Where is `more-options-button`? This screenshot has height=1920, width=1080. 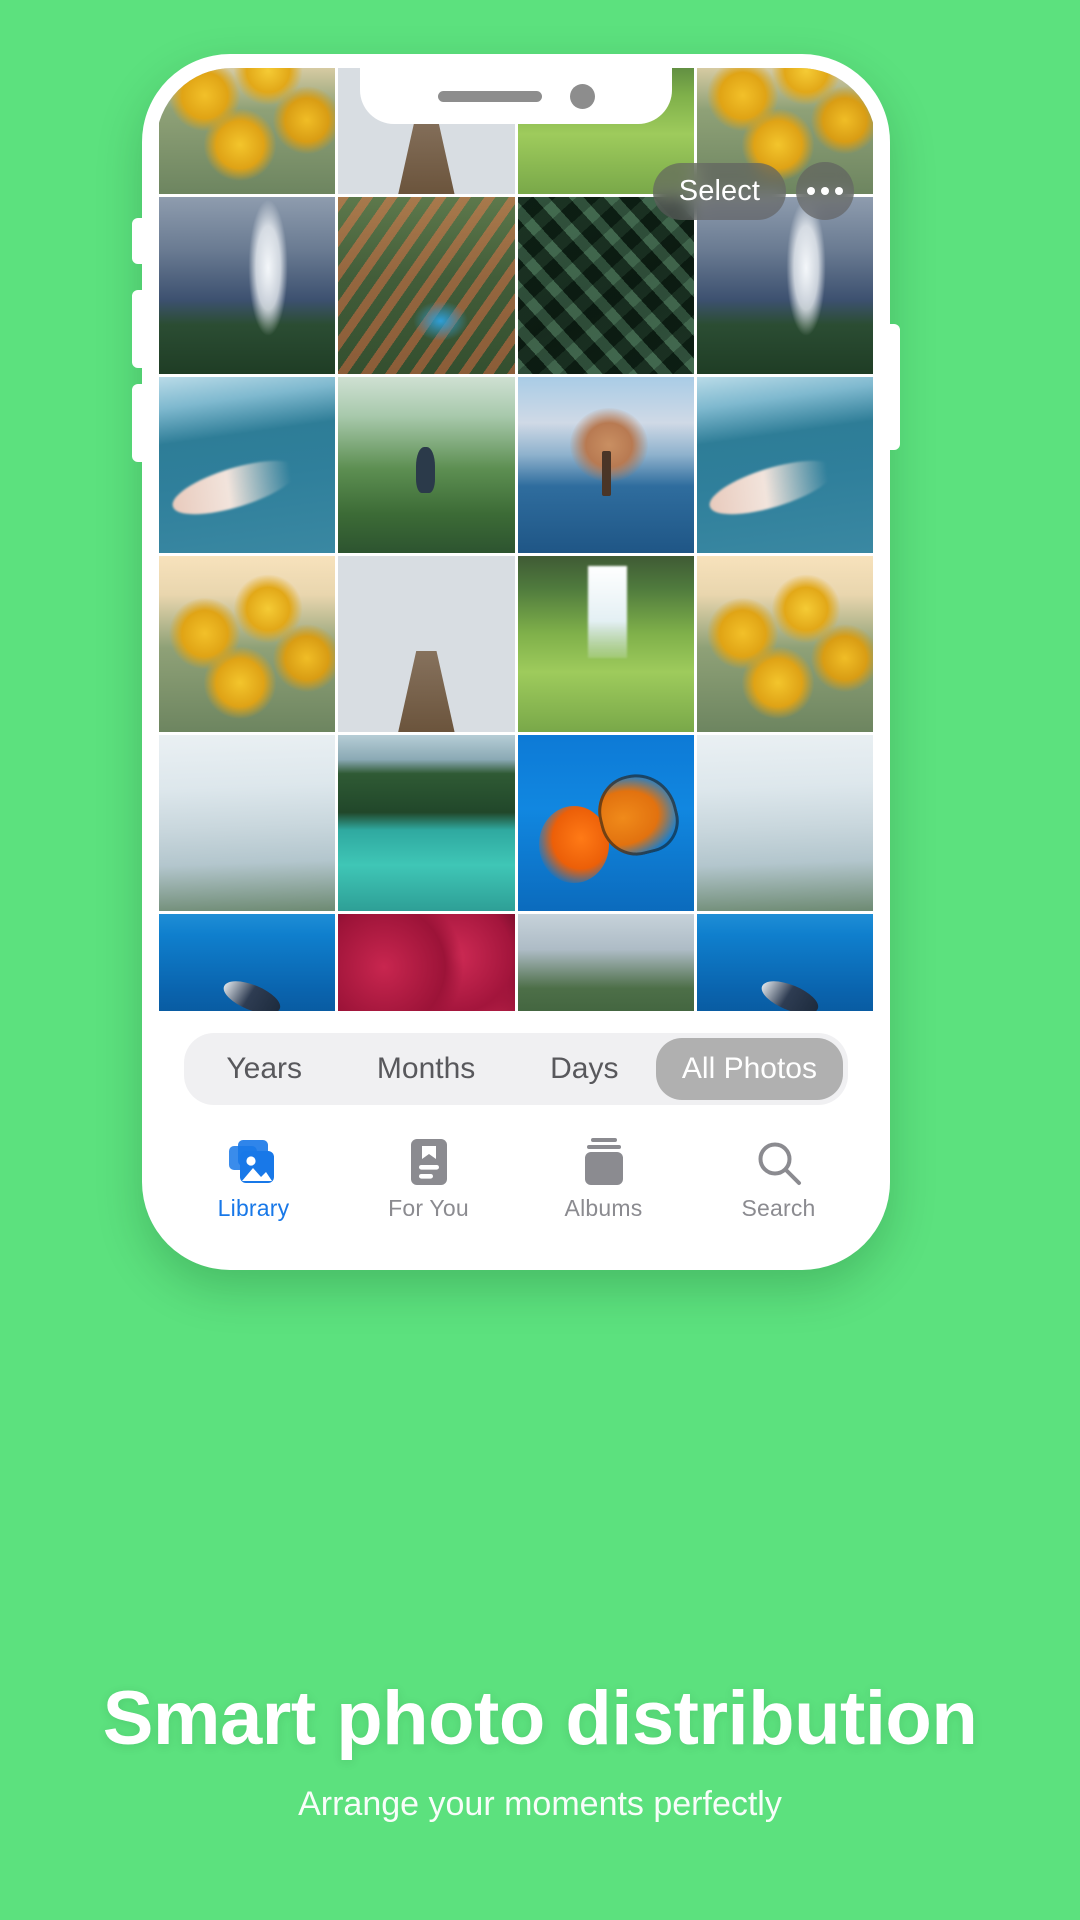 more-options-button is located at coordinates (825, 191).